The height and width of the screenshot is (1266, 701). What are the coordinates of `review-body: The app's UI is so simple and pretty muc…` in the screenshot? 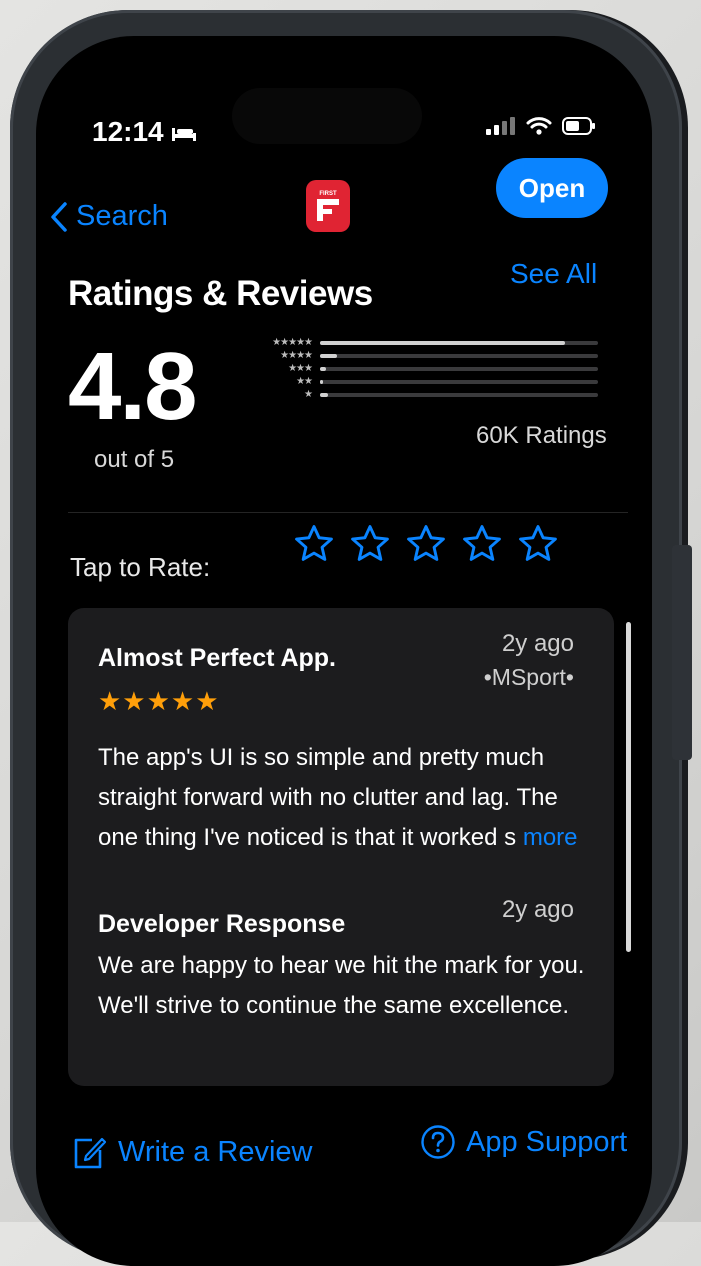 It's located at (348, 798).